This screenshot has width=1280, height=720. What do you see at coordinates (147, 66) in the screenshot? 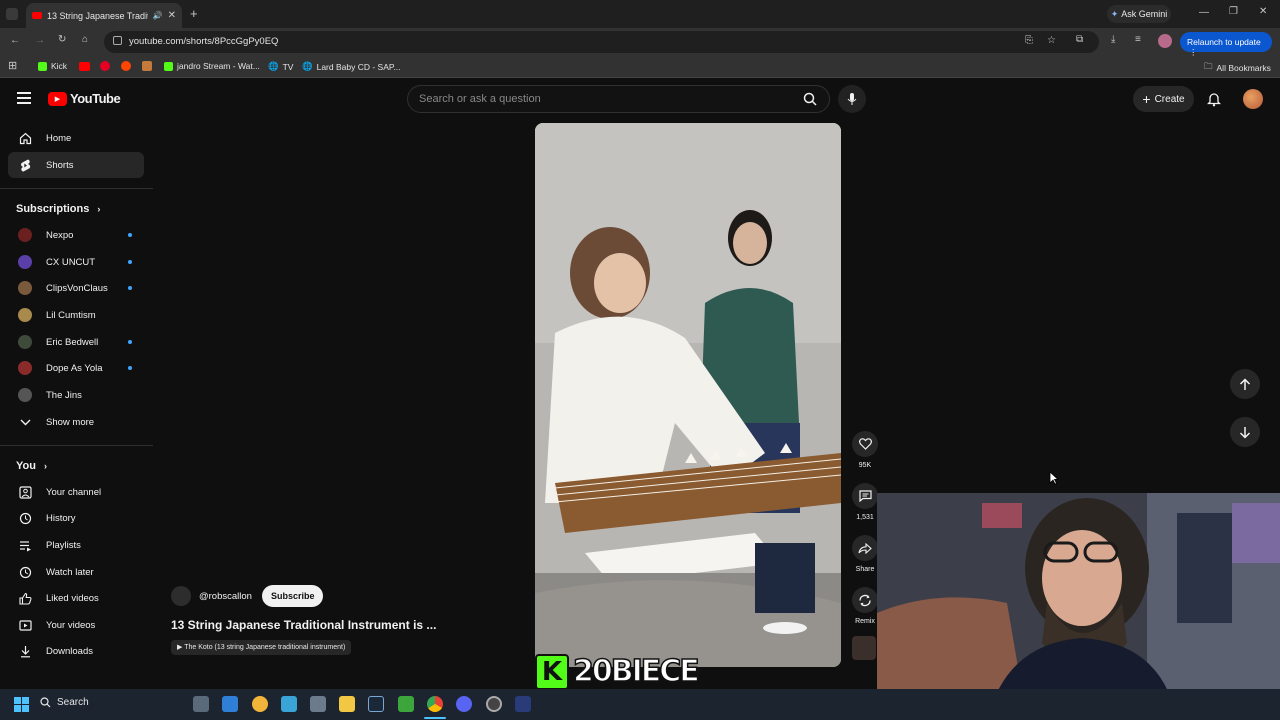
I see `image-bookmark-icon` at bounding box center [147, 66].